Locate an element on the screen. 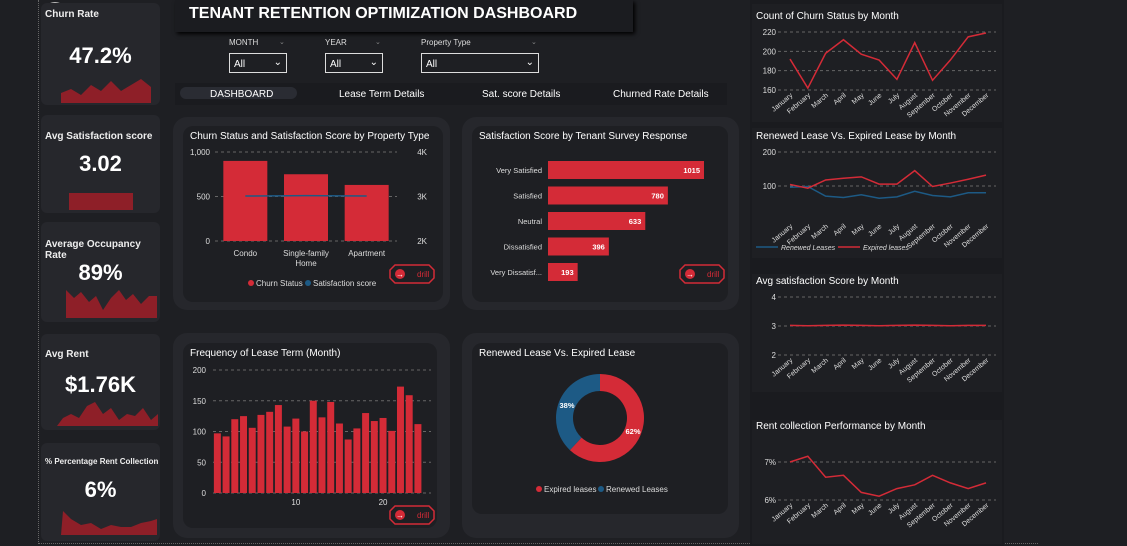  y-tick-label: 500 is located at coordinates (204, 197).